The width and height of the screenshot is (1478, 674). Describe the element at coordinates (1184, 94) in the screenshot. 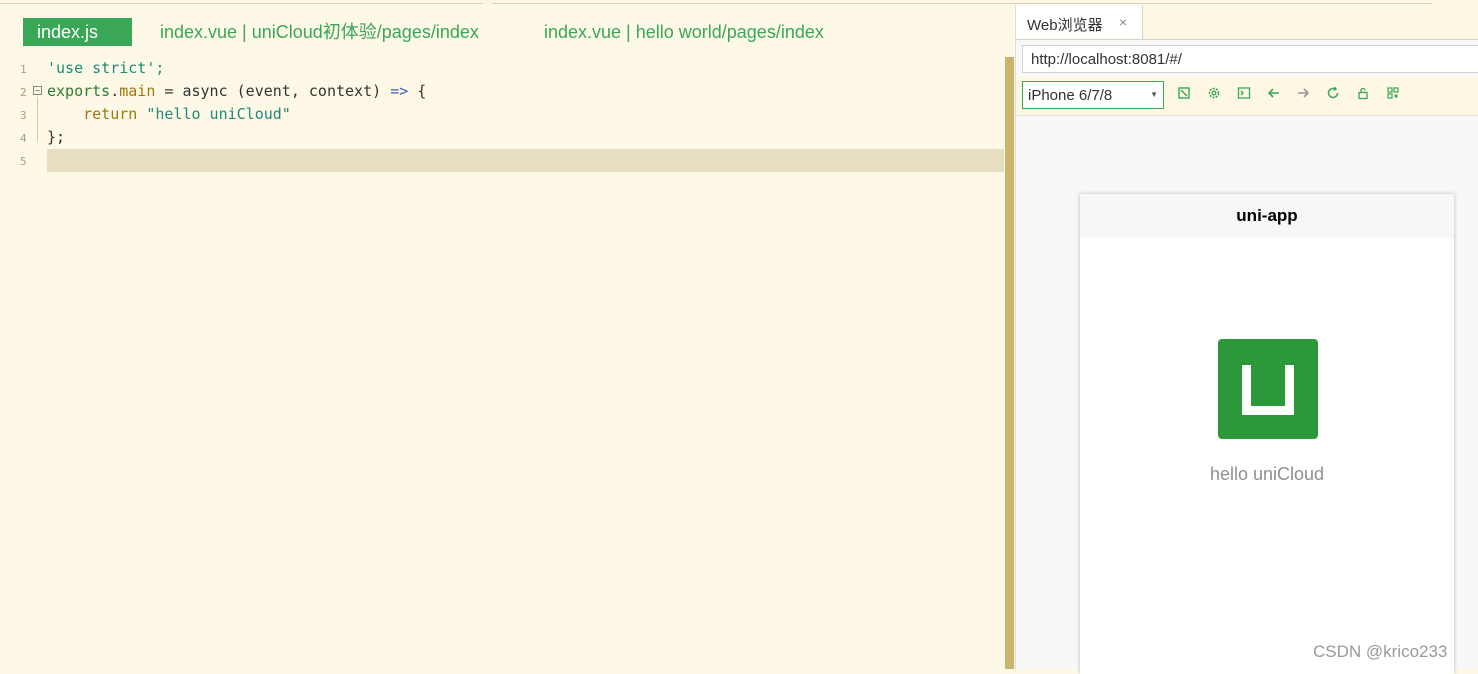

I see `rotate-icon` at that location.